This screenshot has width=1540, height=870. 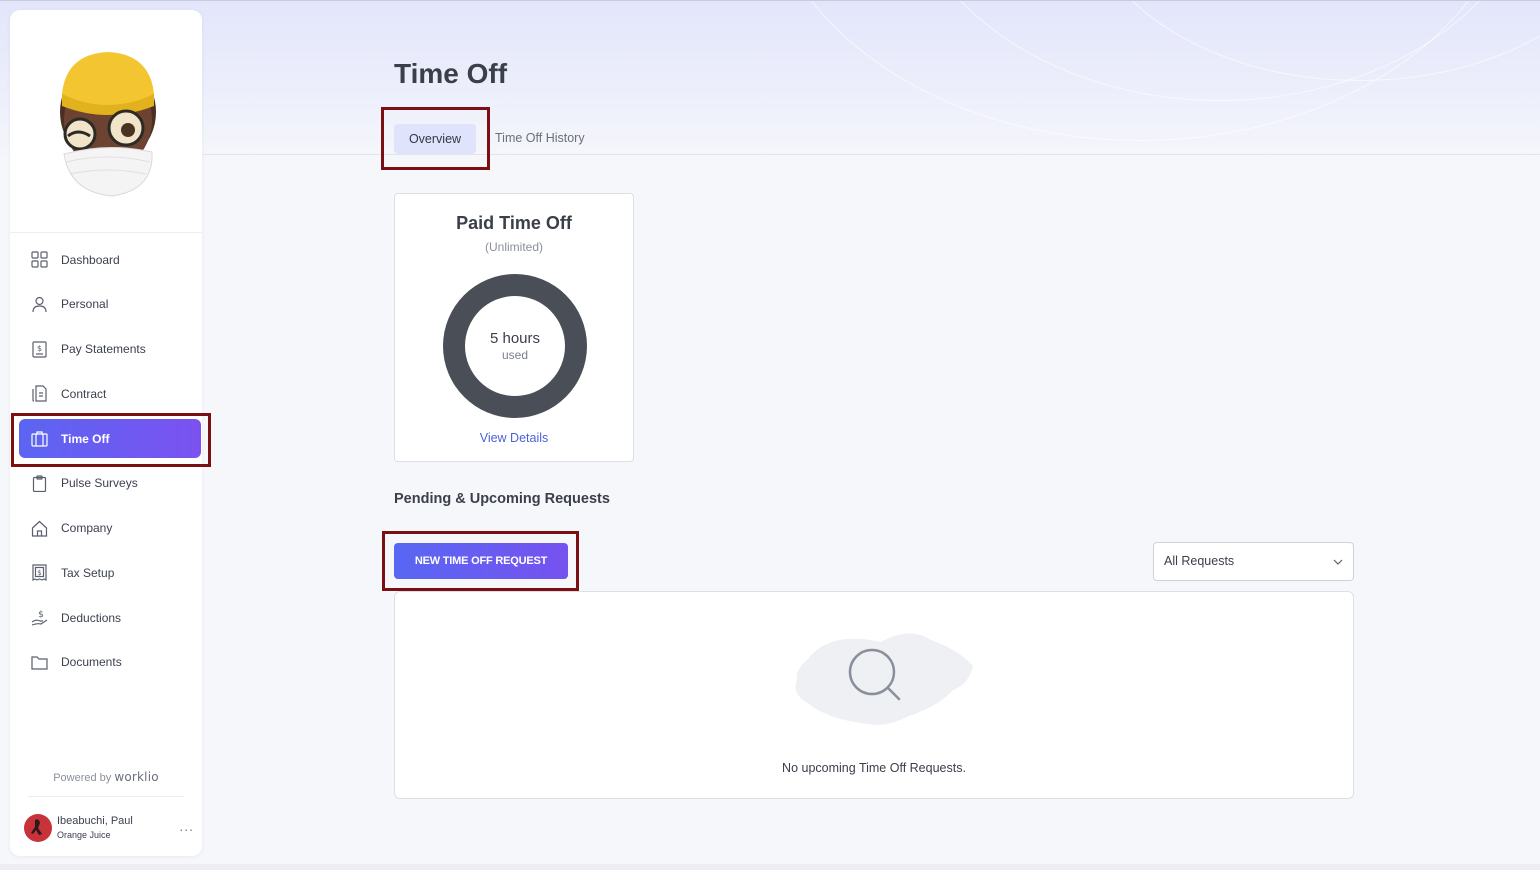 I want to click on hours-used-value: 5 hours, so click(x=515, y=338).